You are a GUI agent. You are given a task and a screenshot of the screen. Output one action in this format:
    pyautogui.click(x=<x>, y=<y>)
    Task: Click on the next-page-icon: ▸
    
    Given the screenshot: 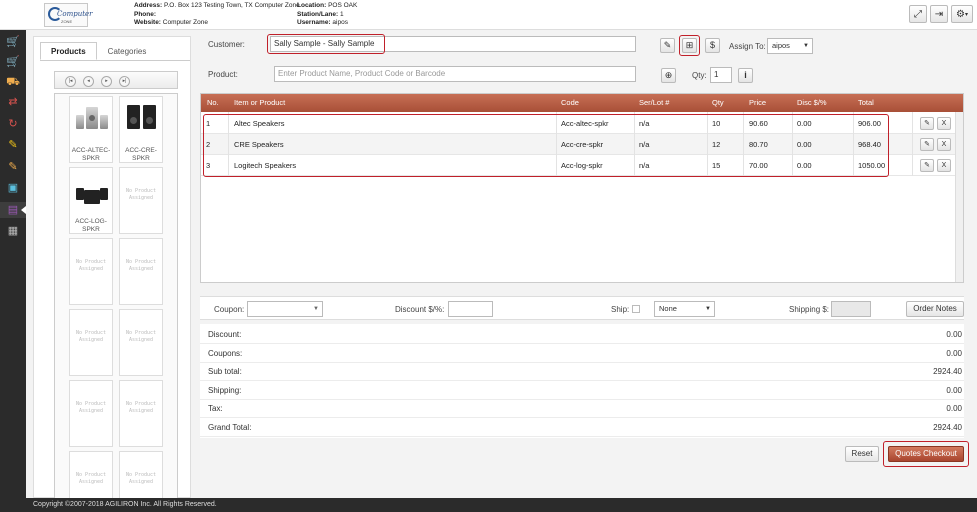 What is the action you would take?
    pyautogui.click(x=106, y=81)
    